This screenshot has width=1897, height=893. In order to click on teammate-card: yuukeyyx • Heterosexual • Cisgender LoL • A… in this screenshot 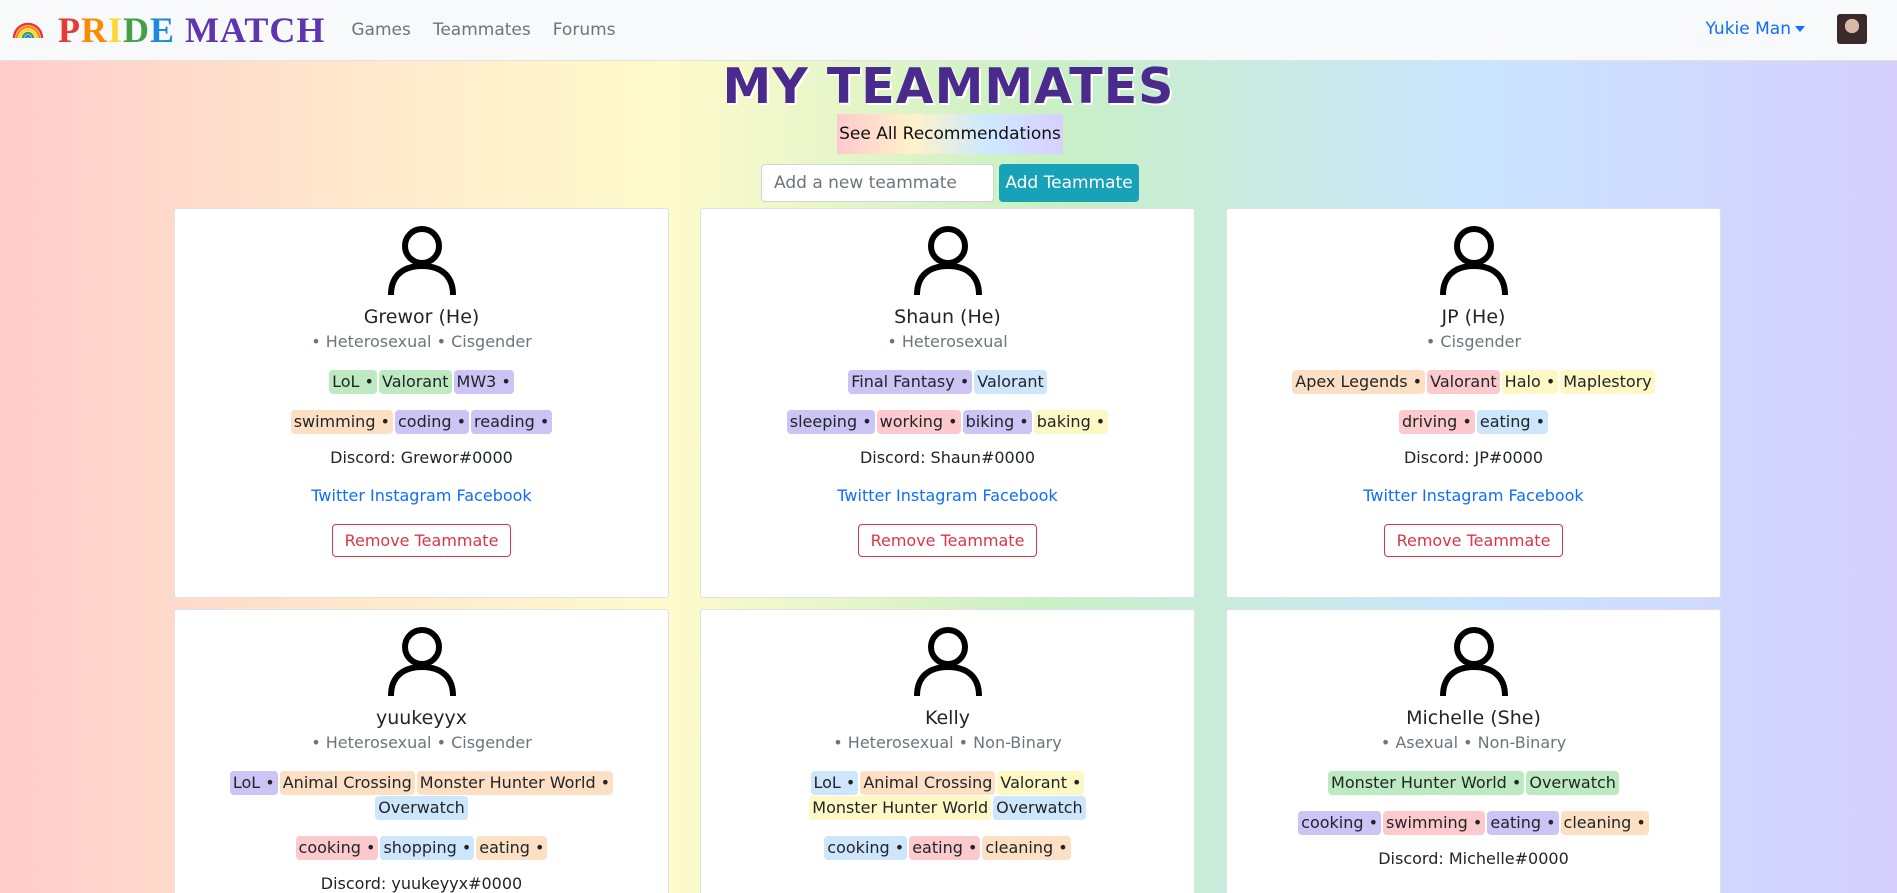, I will do `click(421, 751)`.